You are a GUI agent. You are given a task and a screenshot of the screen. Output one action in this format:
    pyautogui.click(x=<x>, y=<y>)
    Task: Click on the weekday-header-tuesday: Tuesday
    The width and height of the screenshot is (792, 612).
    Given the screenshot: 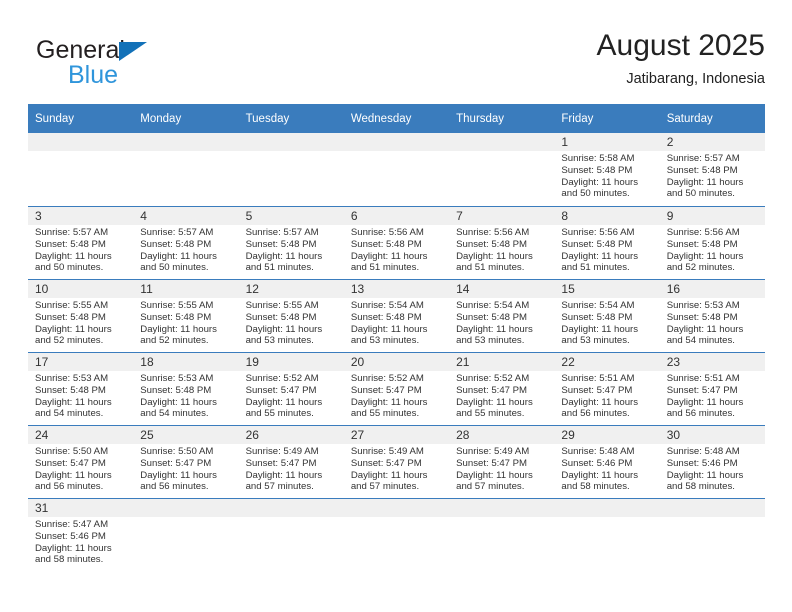 What is the action you would take?
    pyautogui.click(x=291, y=118)
    